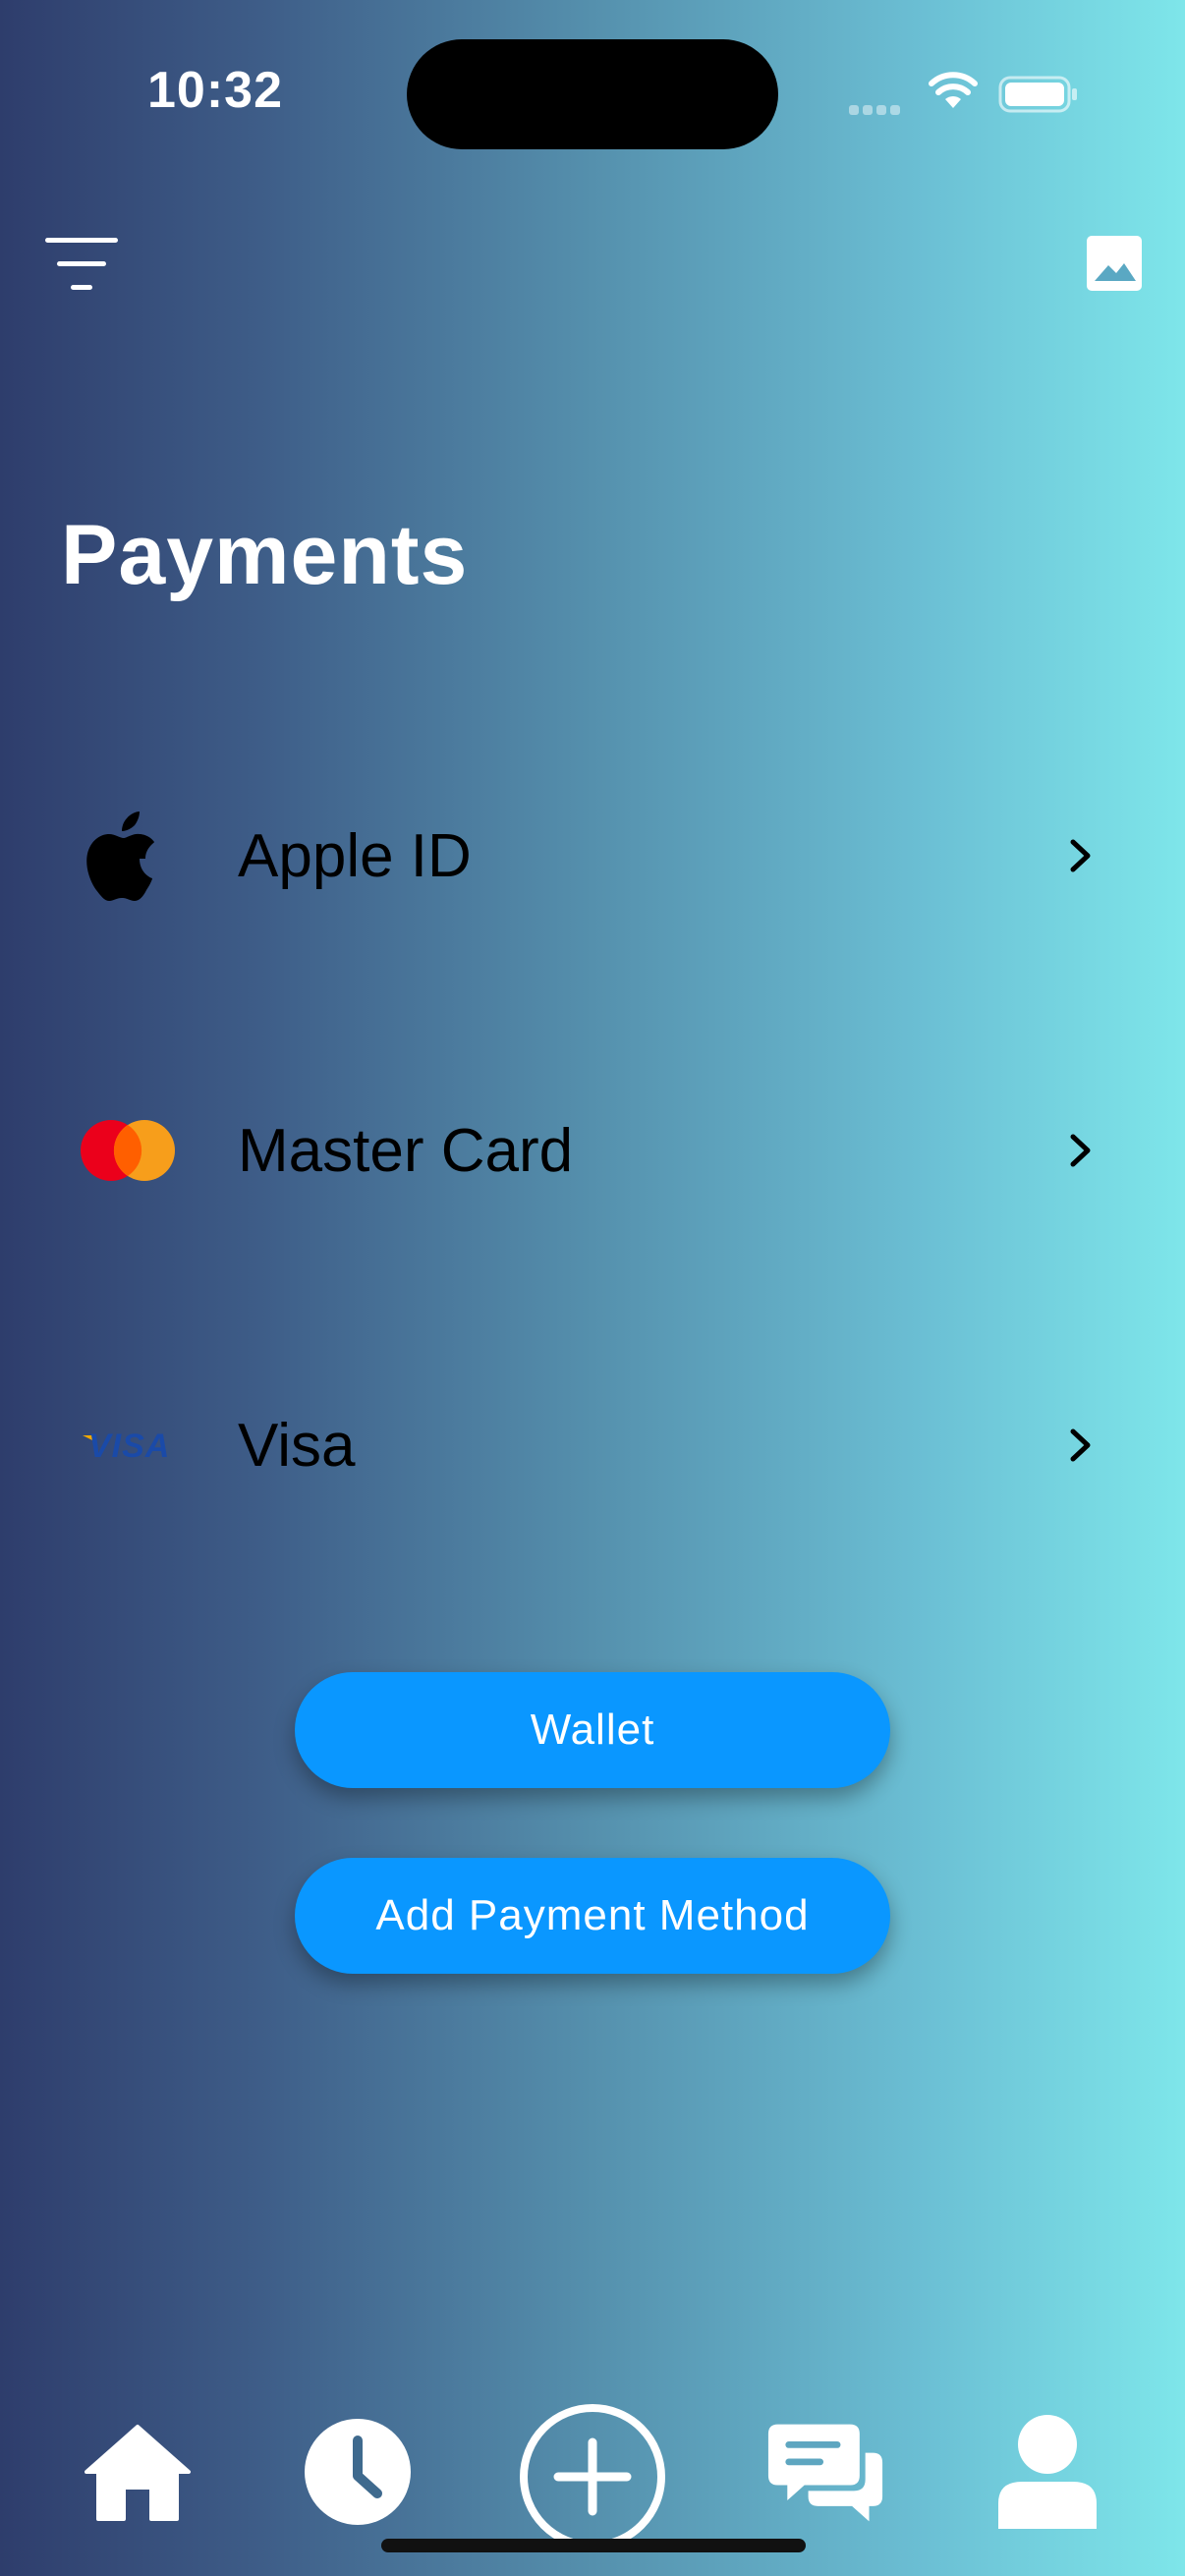 The width and height of the screenshot is (1185, 2576). Describe the element at coordinates (358, 2472) in the screenshot. I see `clock-icon` at that location.